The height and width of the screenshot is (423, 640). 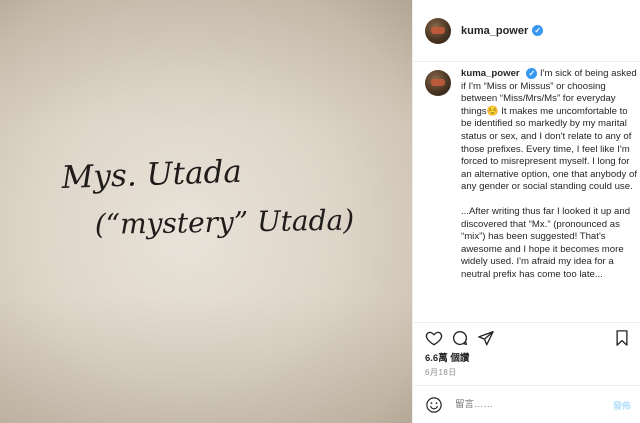 What do you see at coordinates (486, 338) in the screenshot?
I see `send-icon` at bounding box center [486, 338].